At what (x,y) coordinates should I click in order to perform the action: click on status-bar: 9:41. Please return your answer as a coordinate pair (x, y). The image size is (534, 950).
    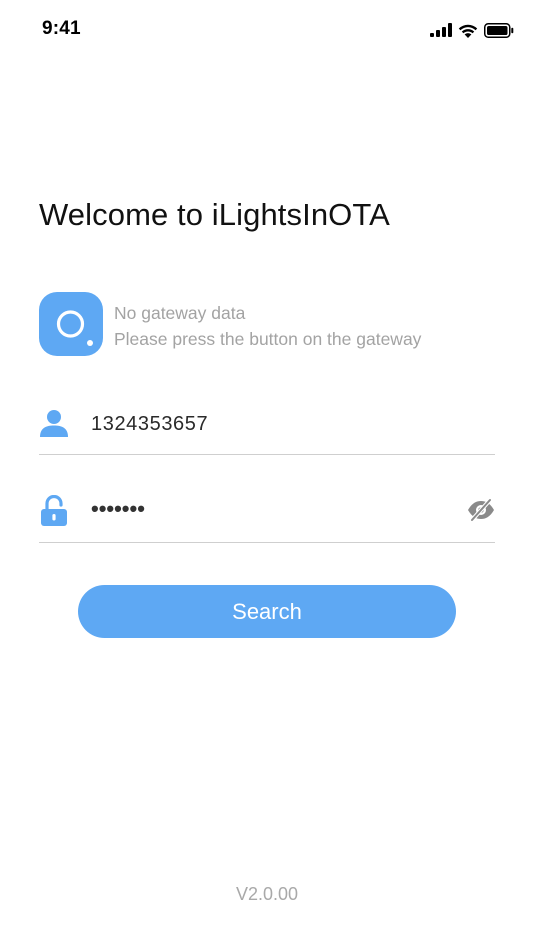
    Looking at the image, I should click on (267, 30).